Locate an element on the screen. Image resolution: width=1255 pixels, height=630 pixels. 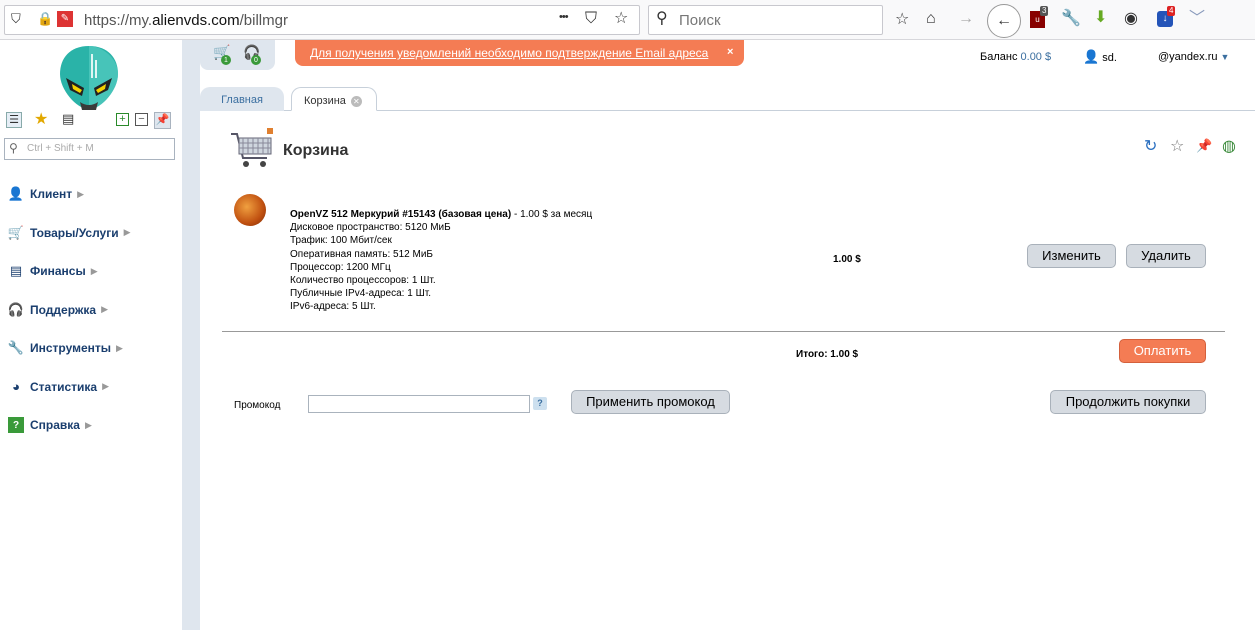
clipboard-icon: ▤ is located at coordinates (68, 118).